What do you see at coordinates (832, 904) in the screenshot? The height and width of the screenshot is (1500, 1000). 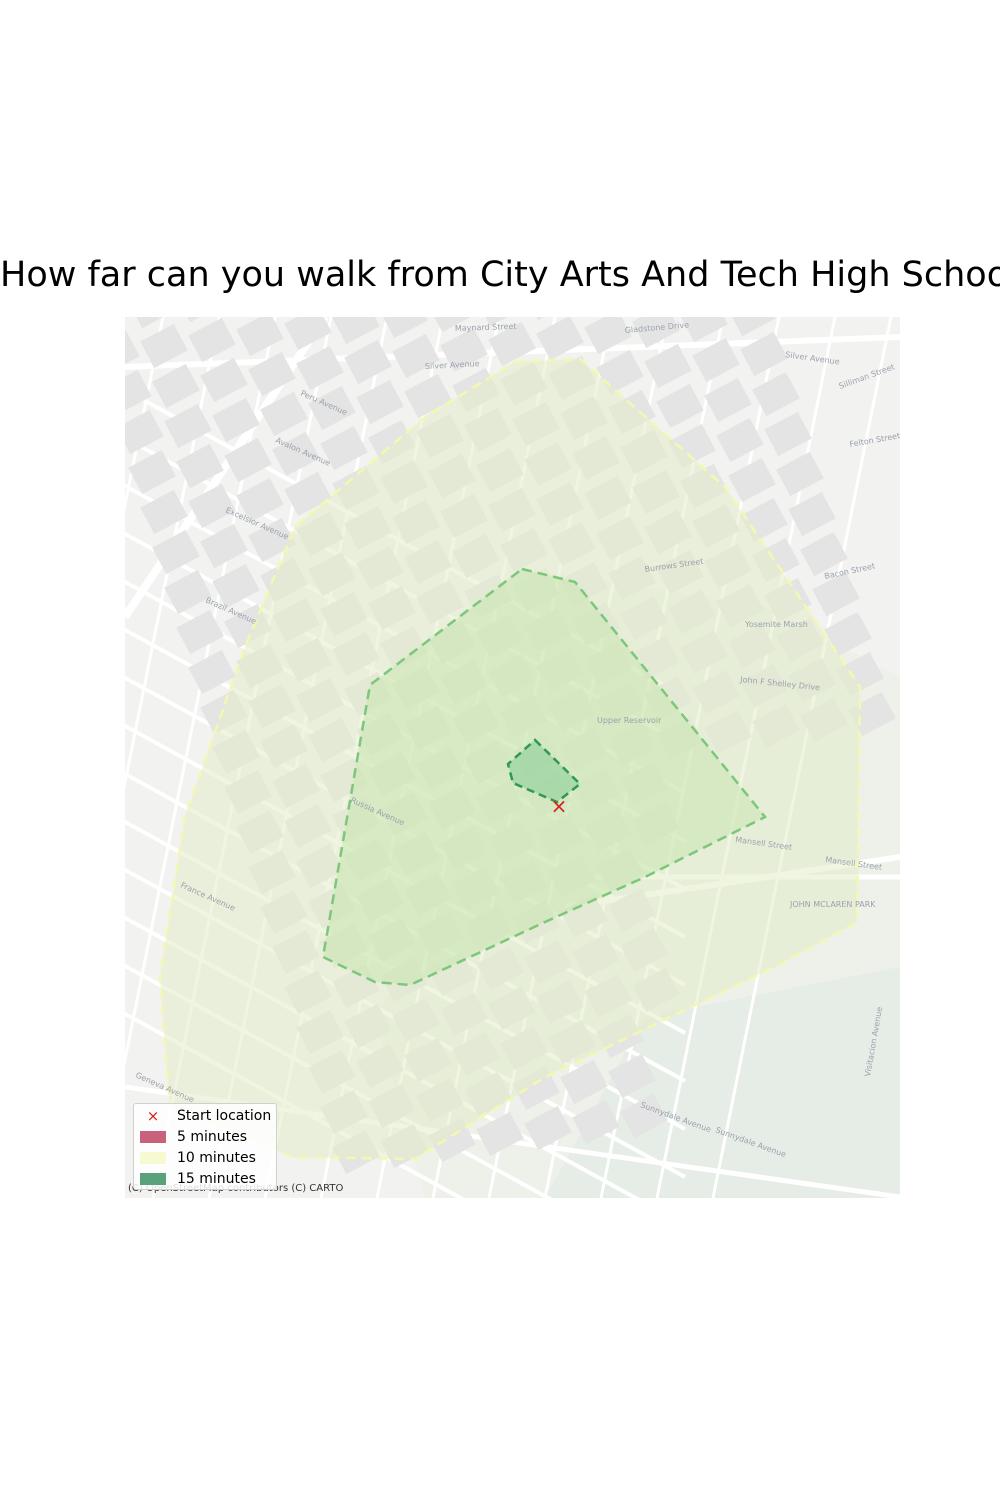 I see `street-label: JOHN MCLAREN PARK` at bounding box center [832, 904].